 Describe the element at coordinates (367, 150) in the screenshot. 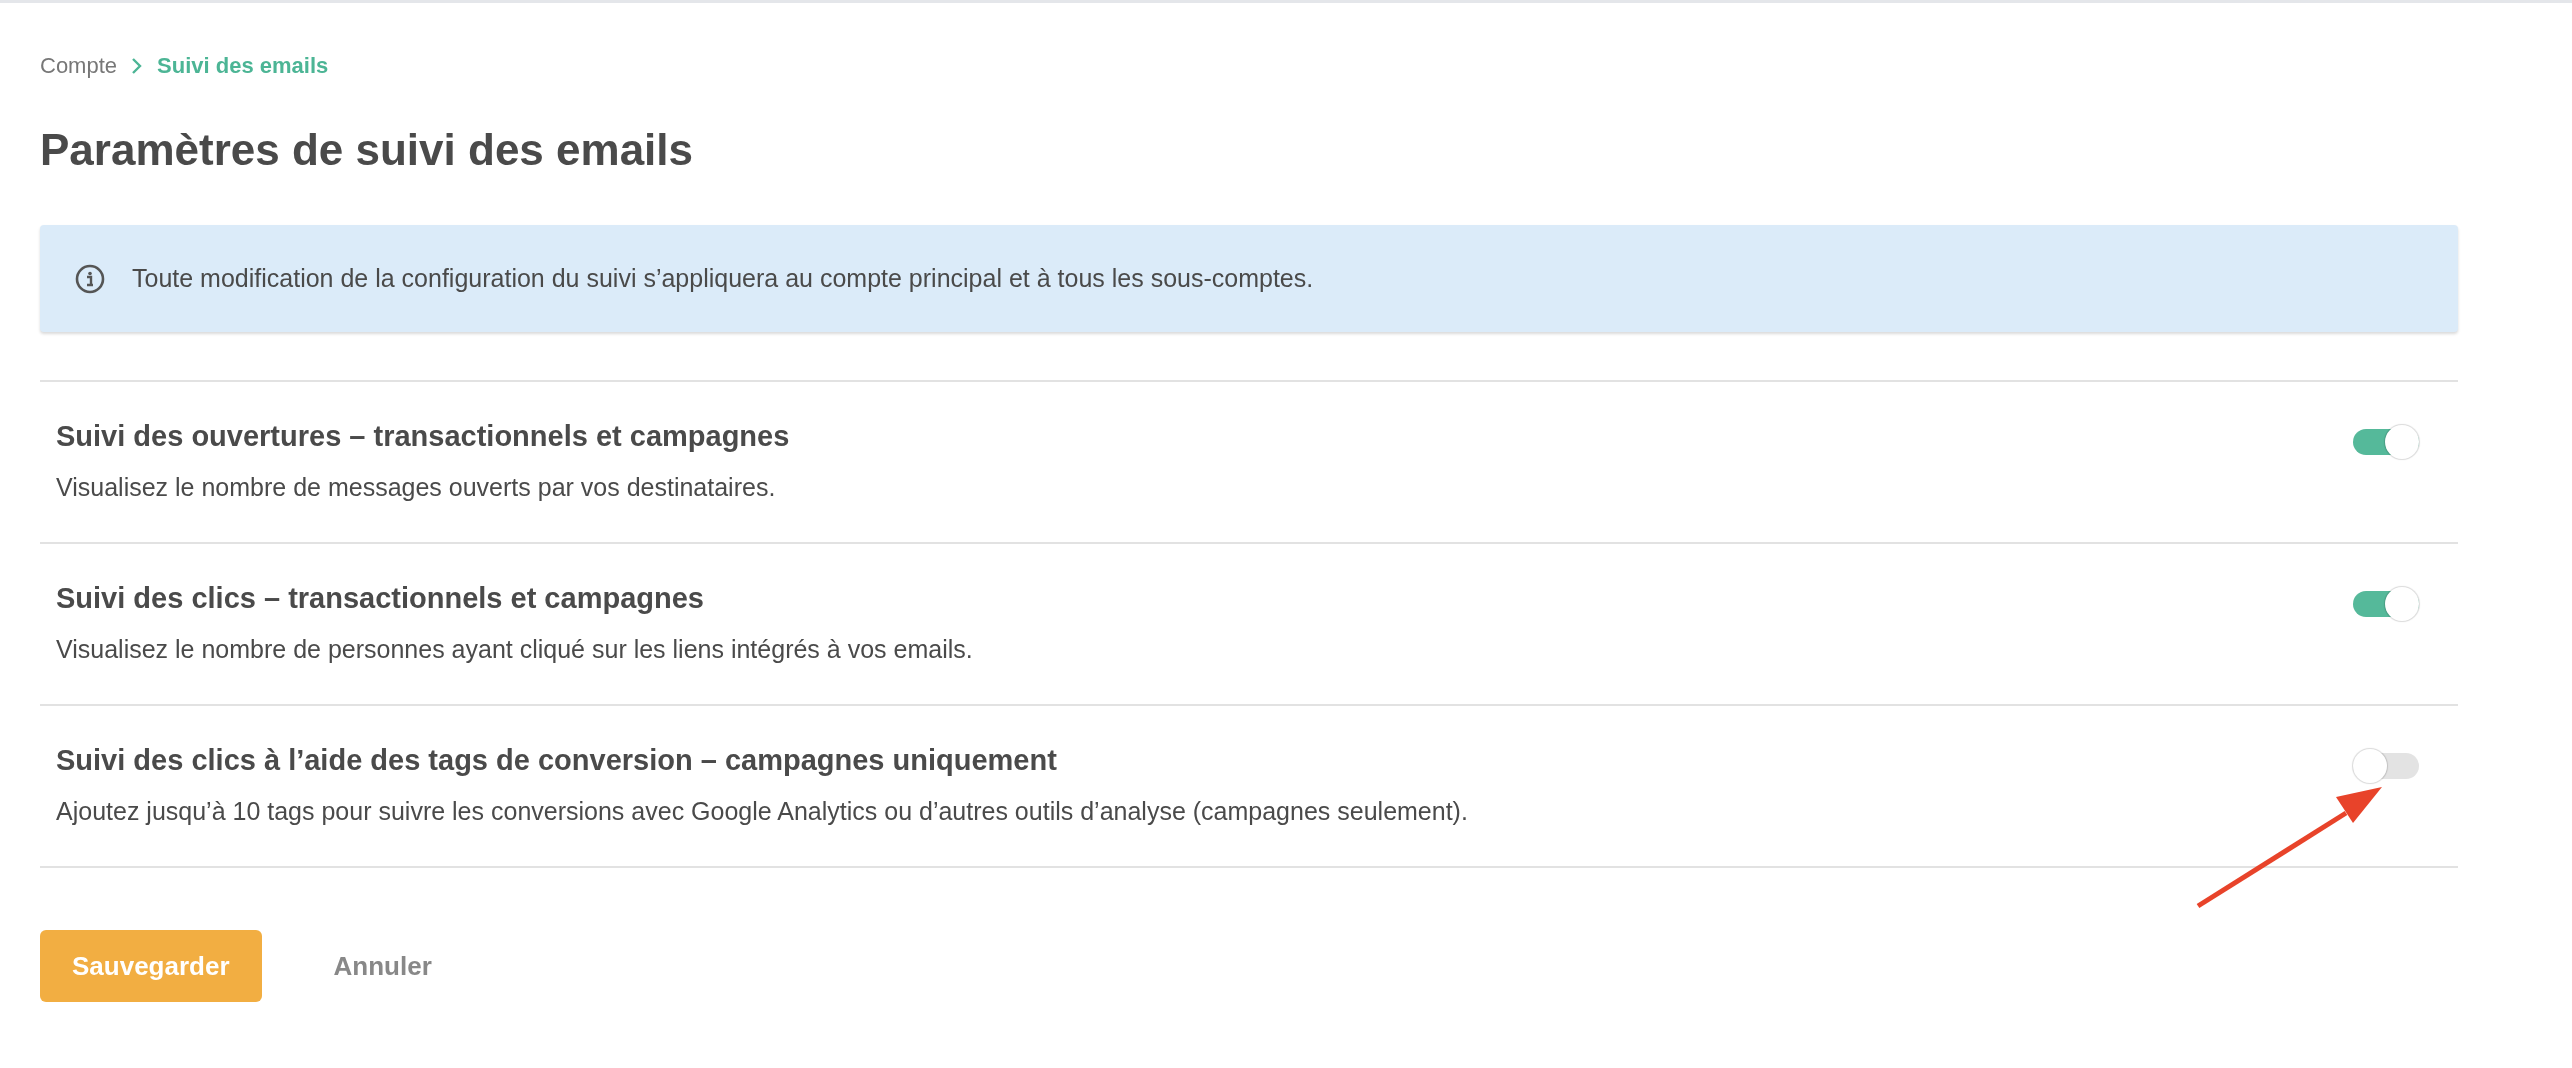

I see `page-title: Paramètres de suivi des emails` at that location.